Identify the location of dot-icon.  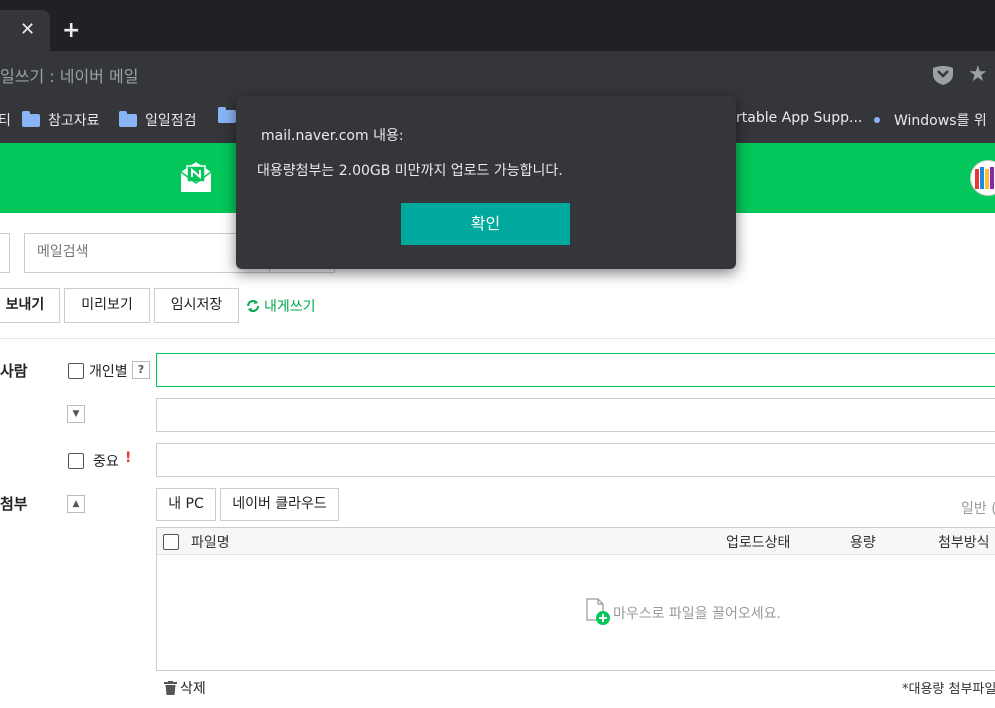
(877, 120).